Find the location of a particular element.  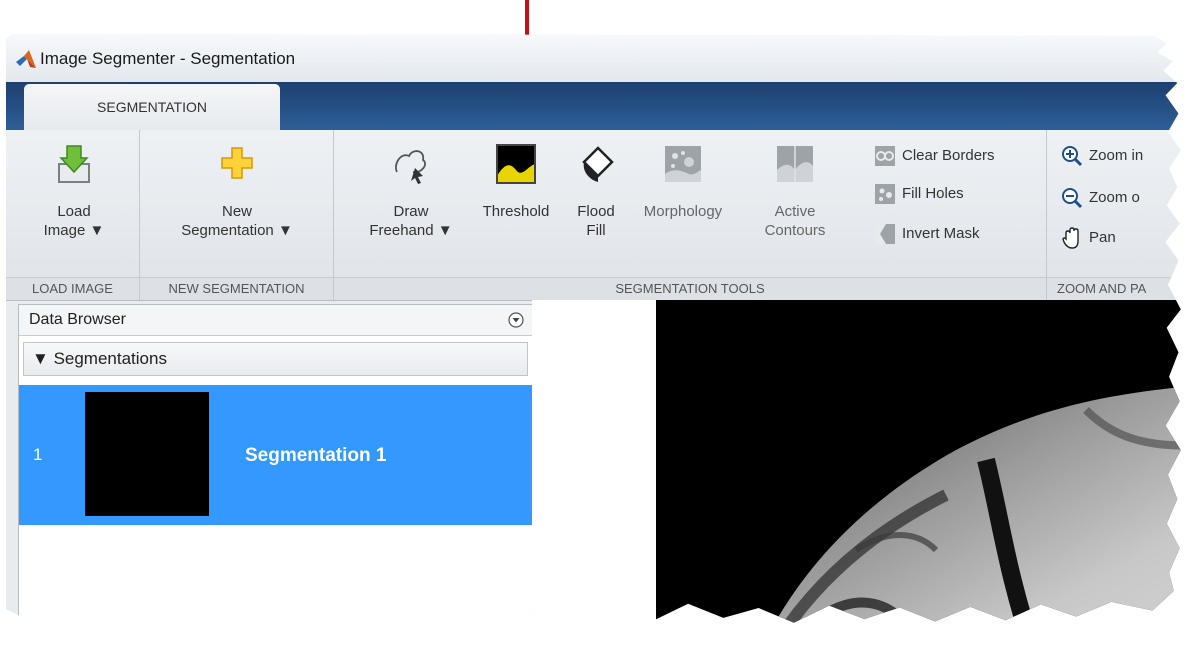

collapse-triangle-icon: ▼ is located at coordinates (40, 358).